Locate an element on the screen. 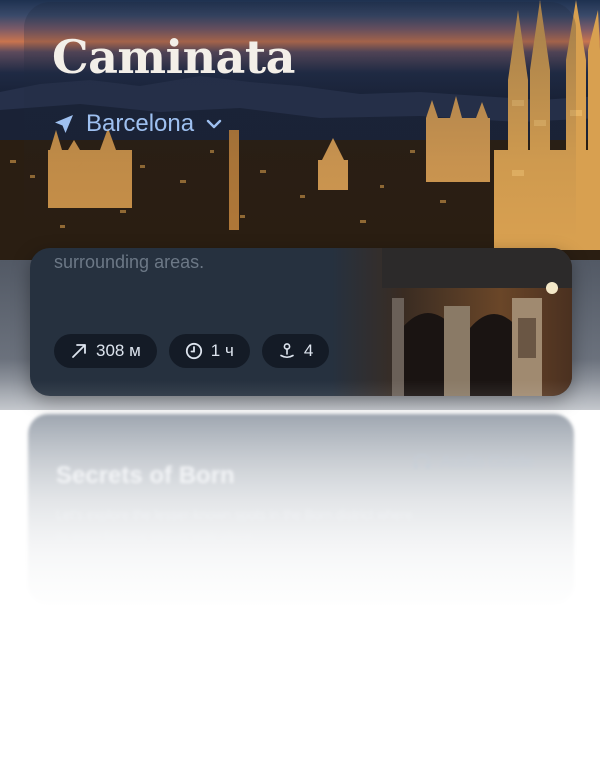  stops-pill: 4 is located at coordinates (295, 351).